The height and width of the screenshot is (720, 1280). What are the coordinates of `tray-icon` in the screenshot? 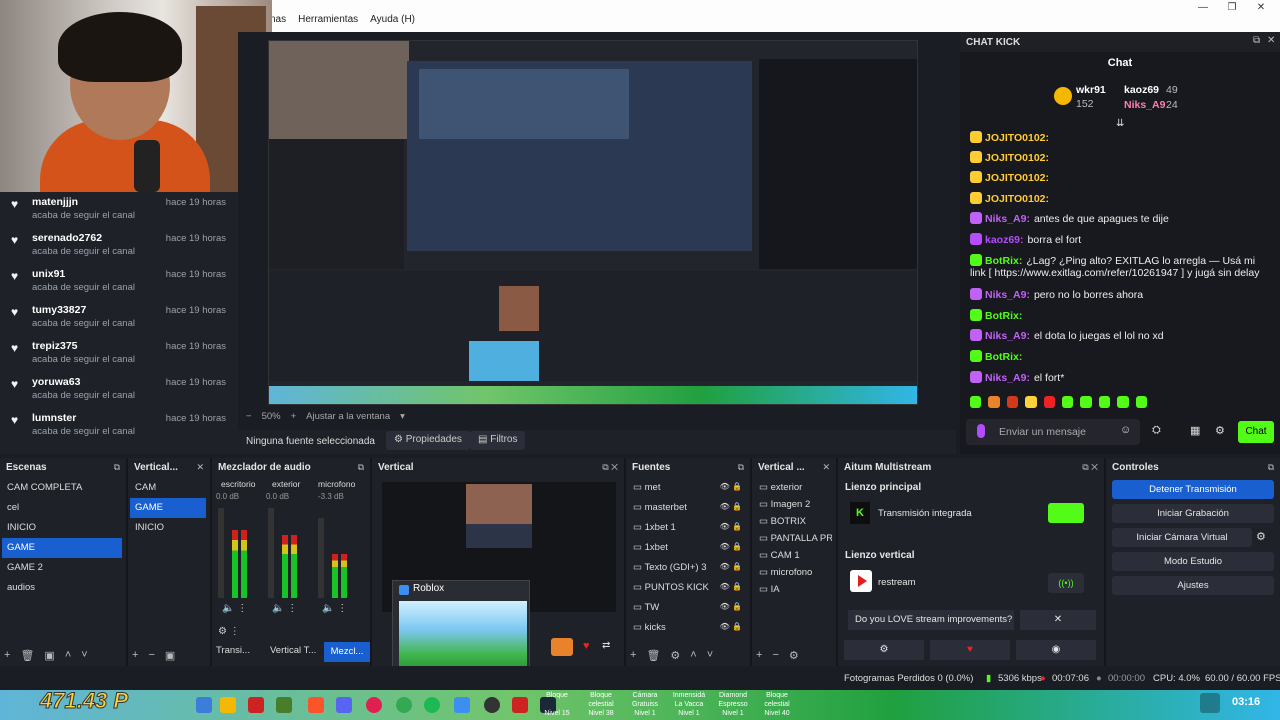 It's located at (1210, 703).